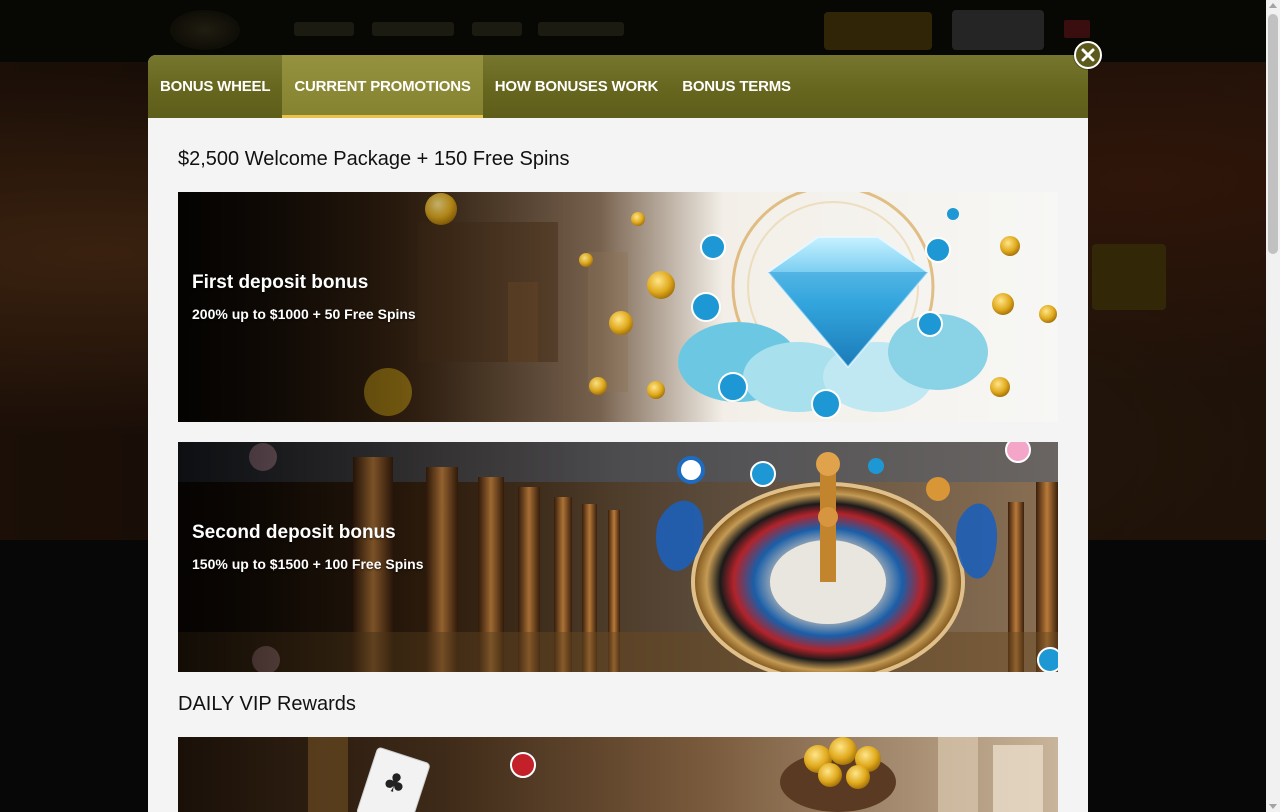  What do you see at coordinates (736, 86) in the screenshot?
I see `tab-bonus-terms: BONUS TERMS` at bounding box center [736, 86].